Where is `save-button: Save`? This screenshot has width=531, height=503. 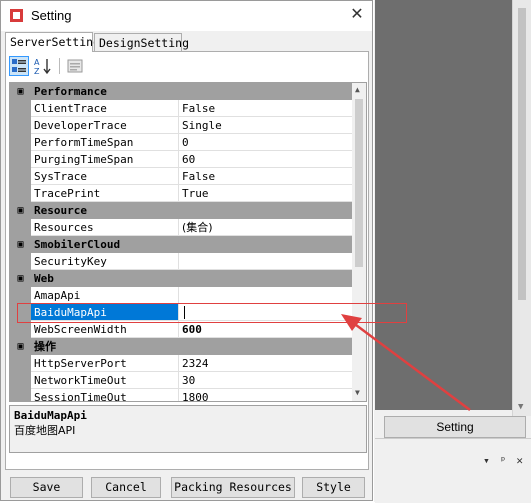 save-button: Save is located at coordinates (46, 487).